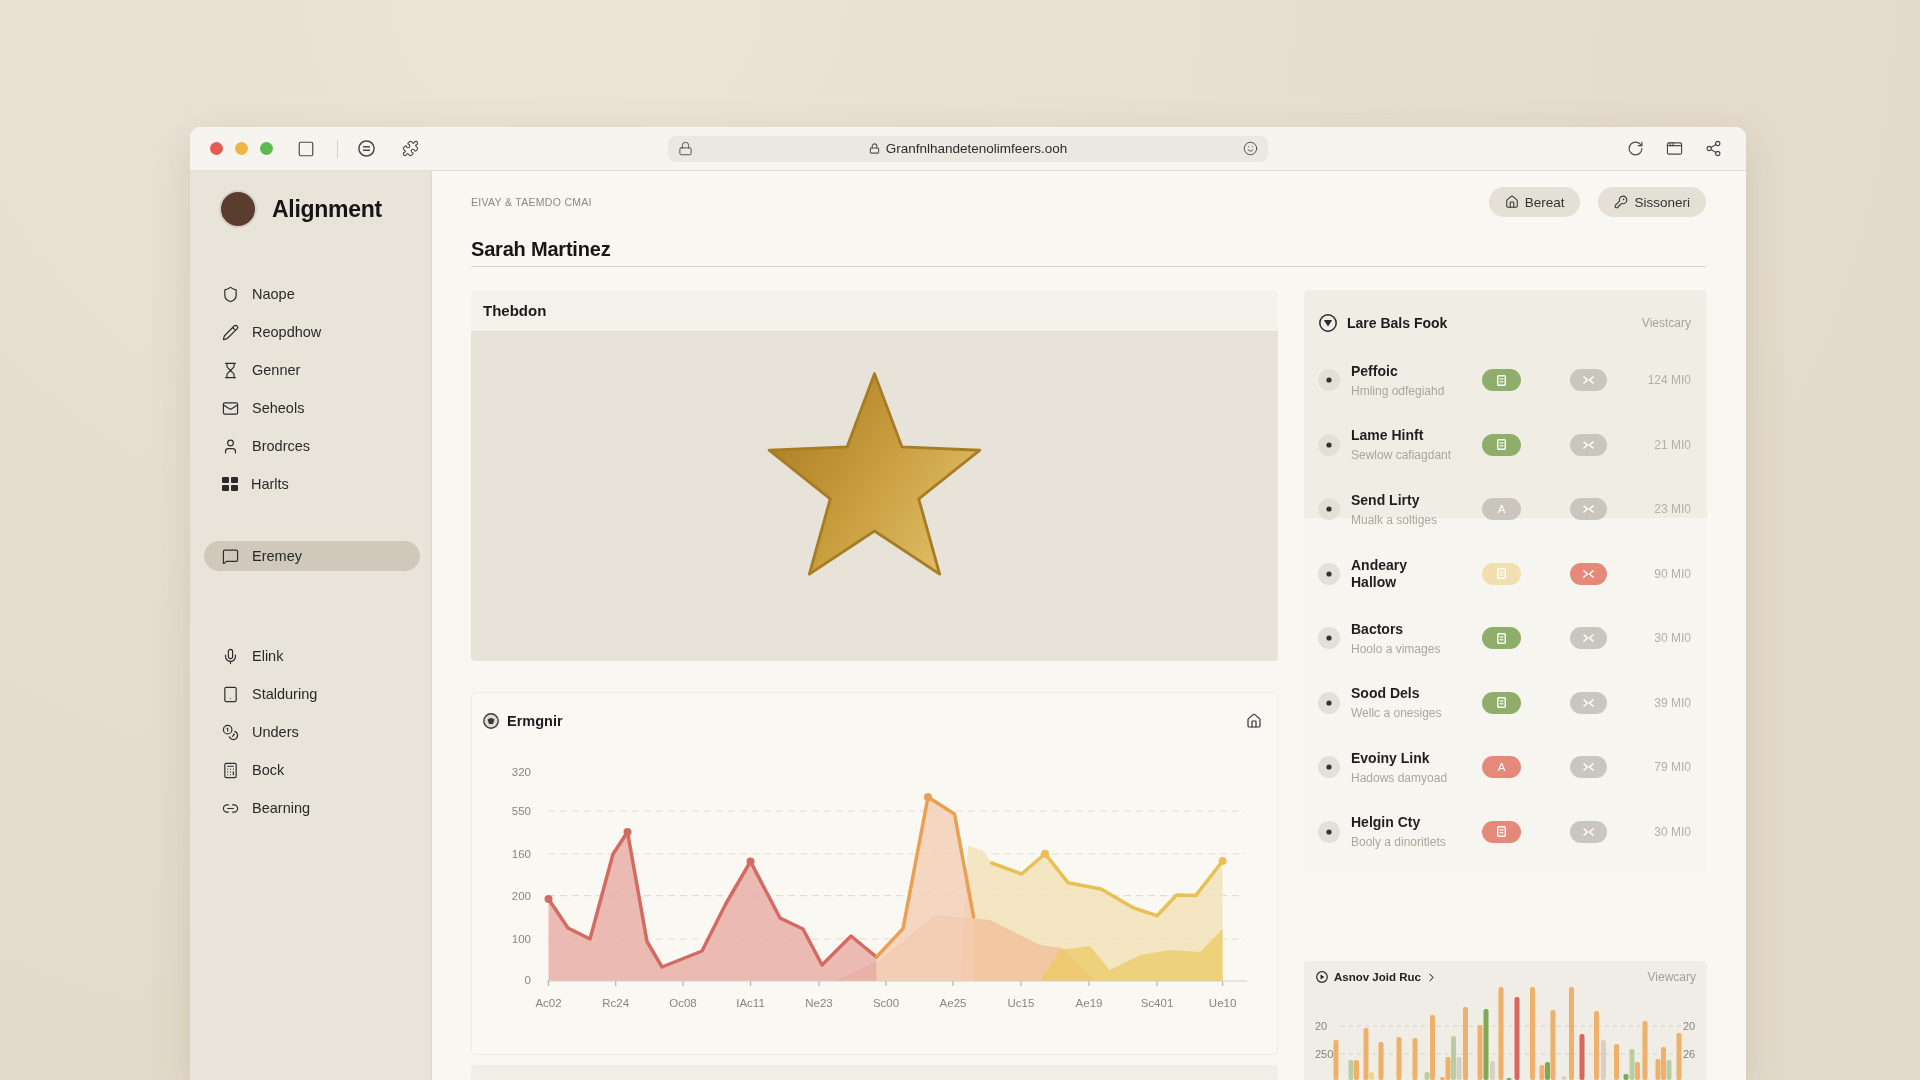  What do you see at coordinates (312, 446) in the screenshot?
I see `sidebar-item: Brodrces` at bounding box center [312, 446].